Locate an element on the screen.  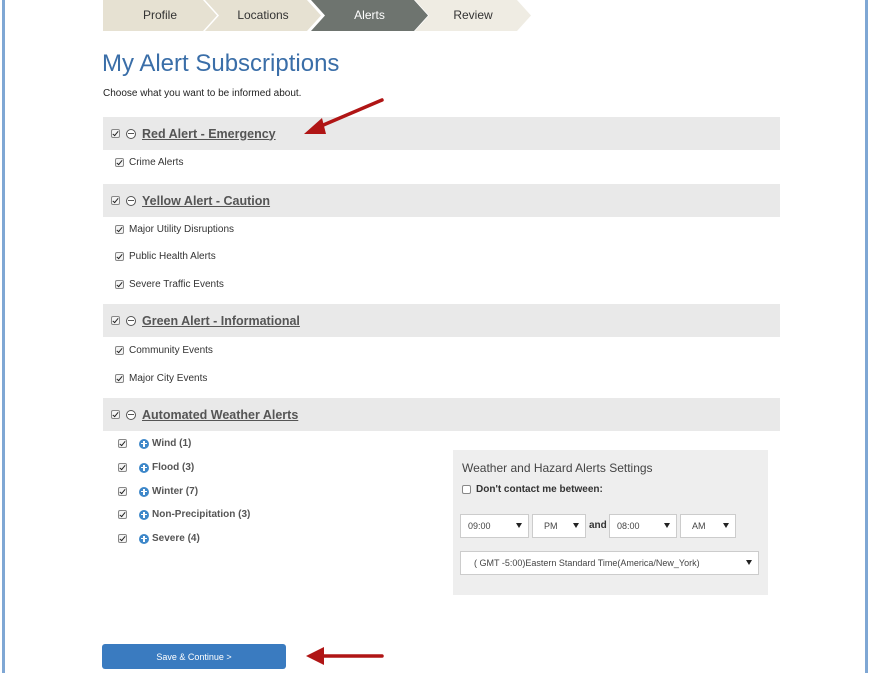
list-item: Major Utility Disruptions is located at coordinates (174, 229).